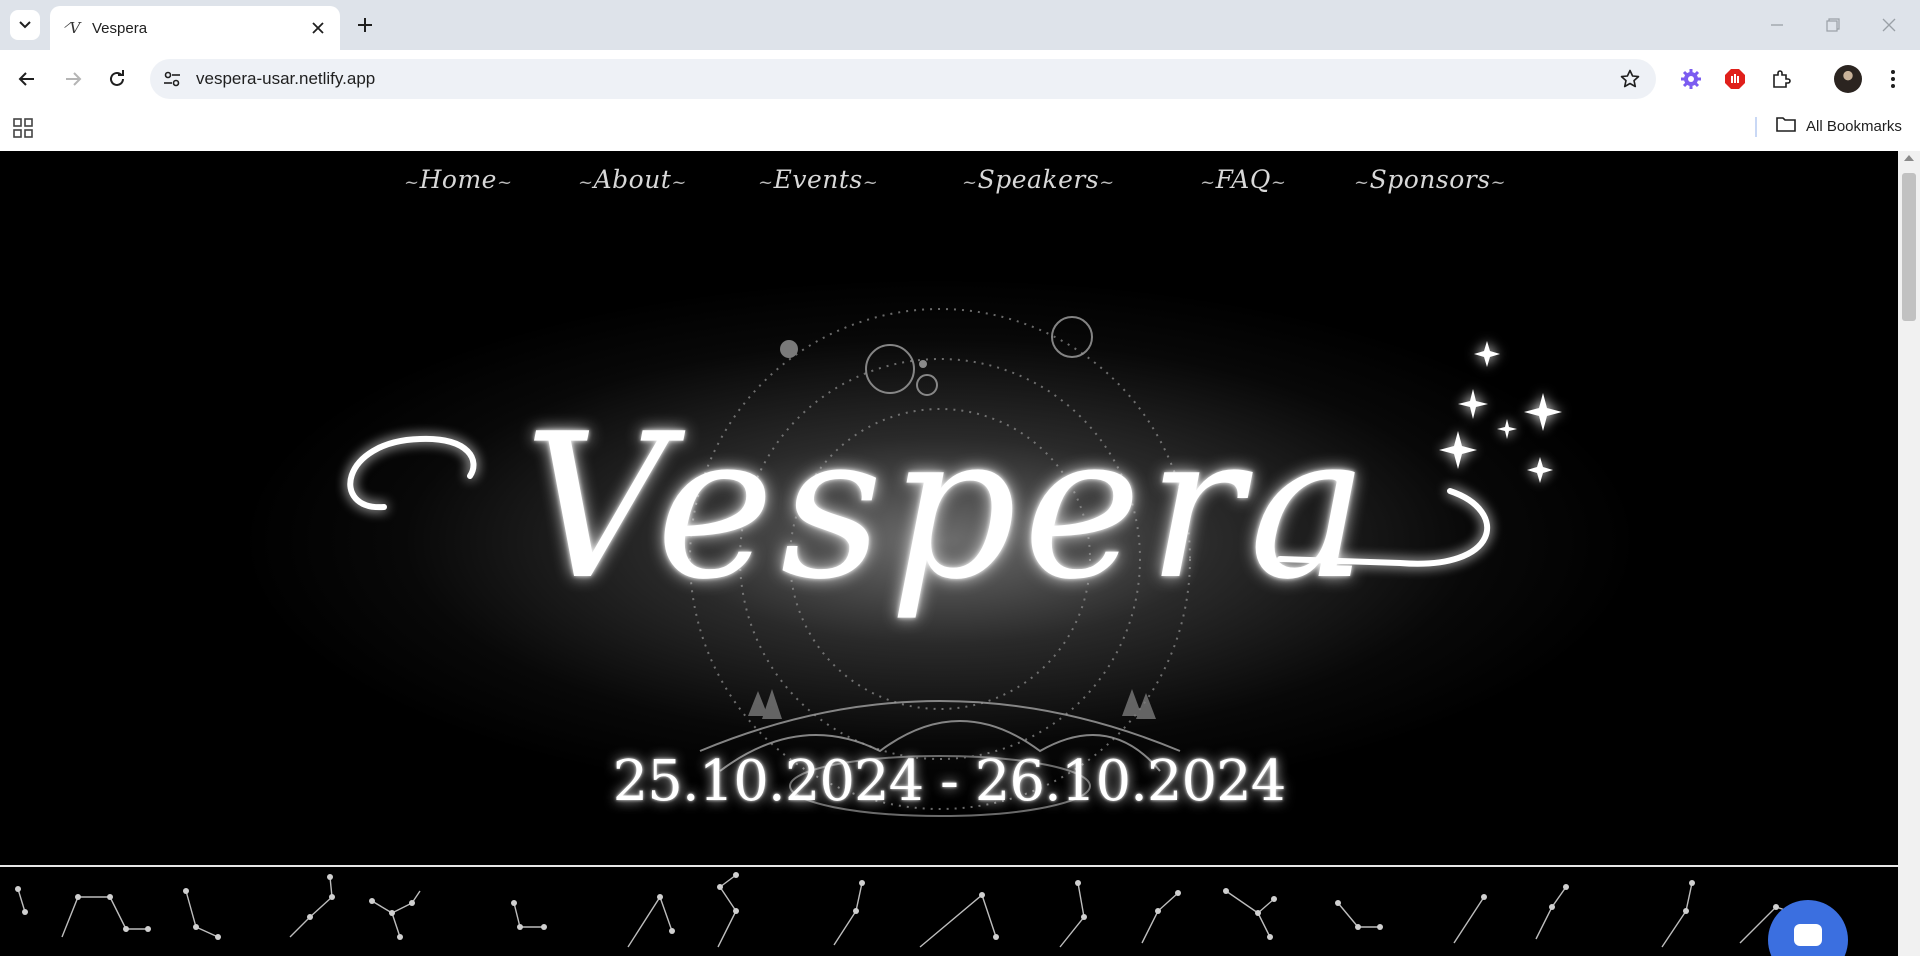  Describe the element at coordinates (1781, 79) in the screenshot. I see `puzzle-icon` at that location.